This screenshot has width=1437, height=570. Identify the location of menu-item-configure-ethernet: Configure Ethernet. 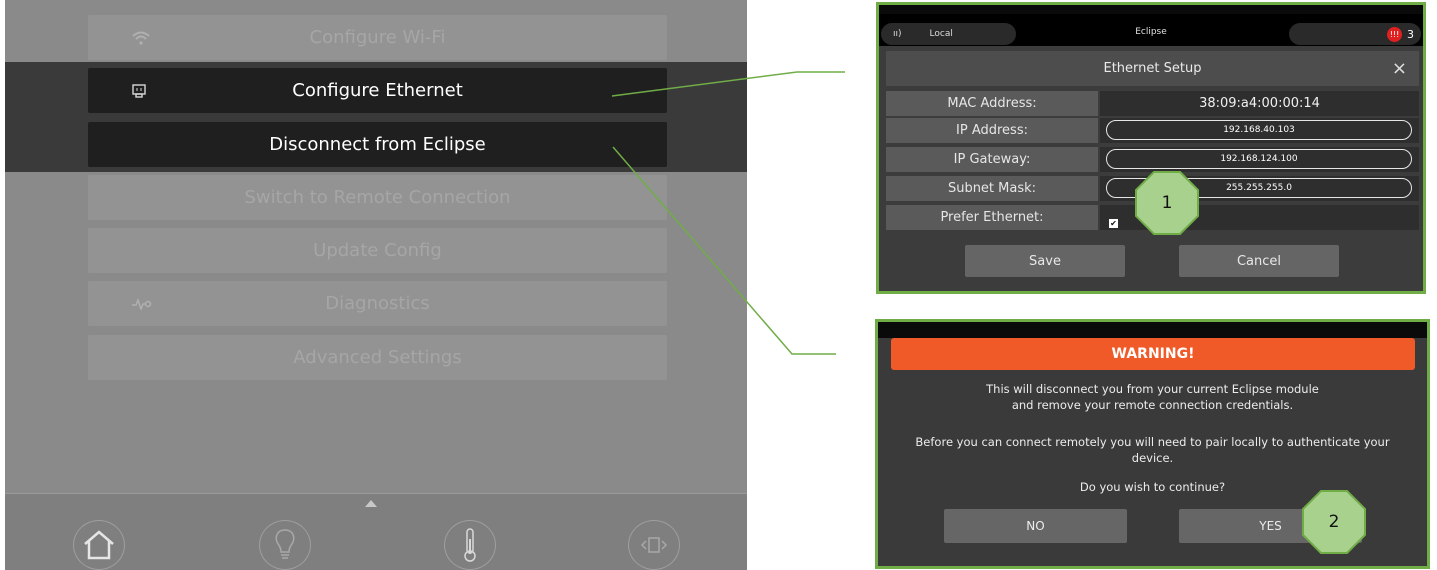
(377, 90).